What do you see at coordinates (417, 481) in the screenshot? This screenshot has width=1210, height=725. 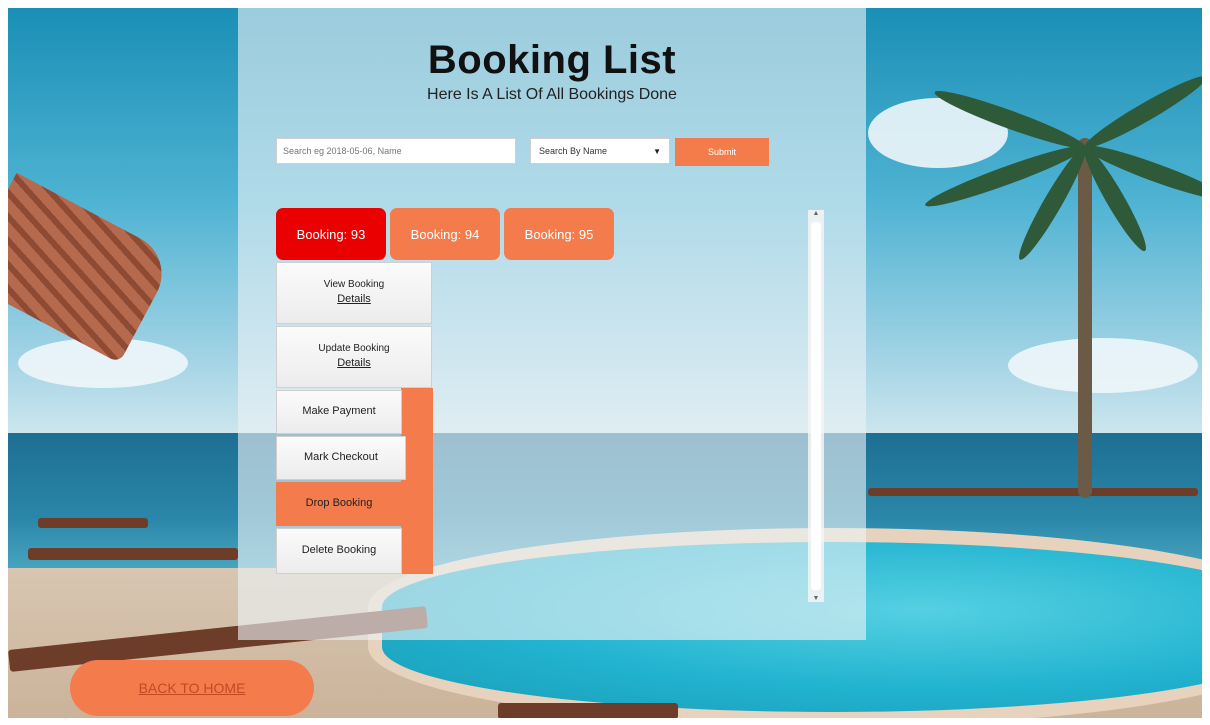 I see `menu-accent-strip` at bounding box center [417, 481].